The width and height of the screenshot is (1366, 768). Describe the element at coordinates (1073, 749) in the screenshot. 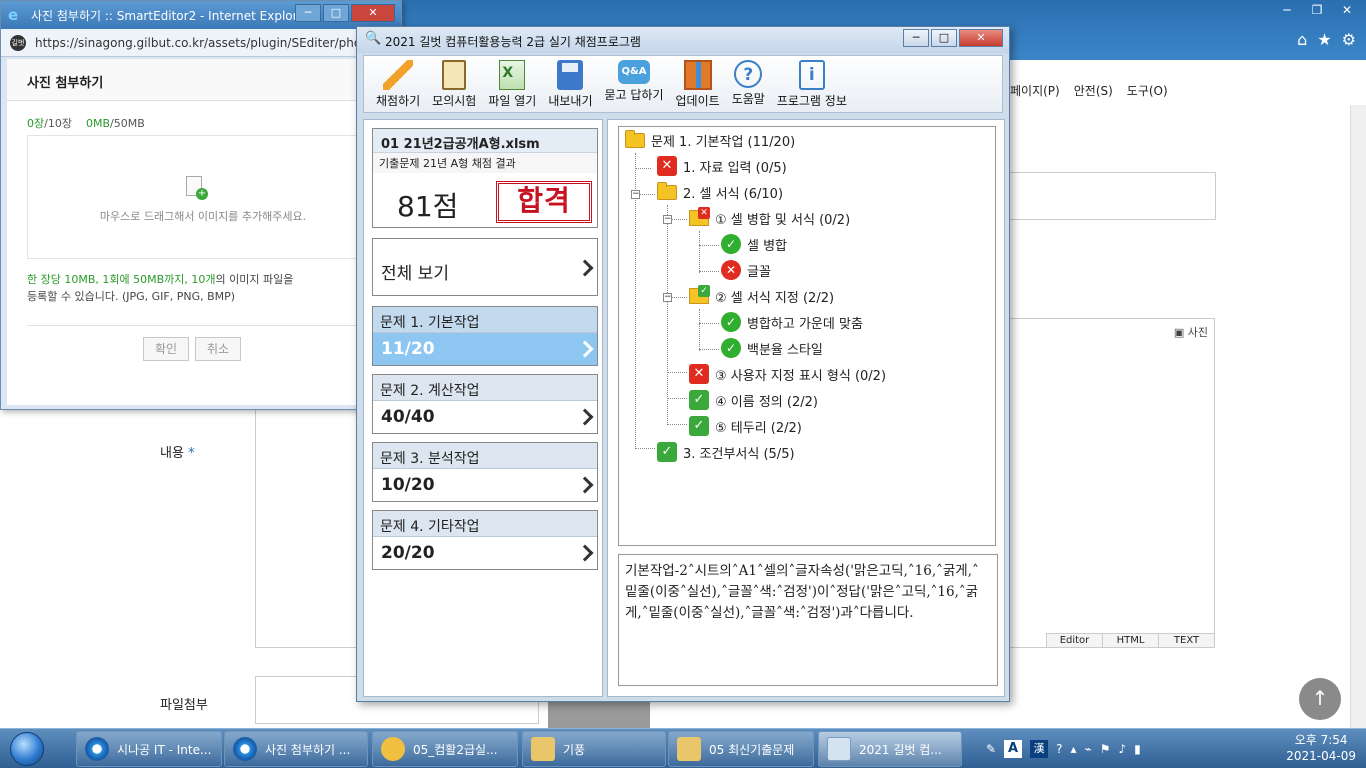

I see `tray-expand-icon: ▴` at that location.